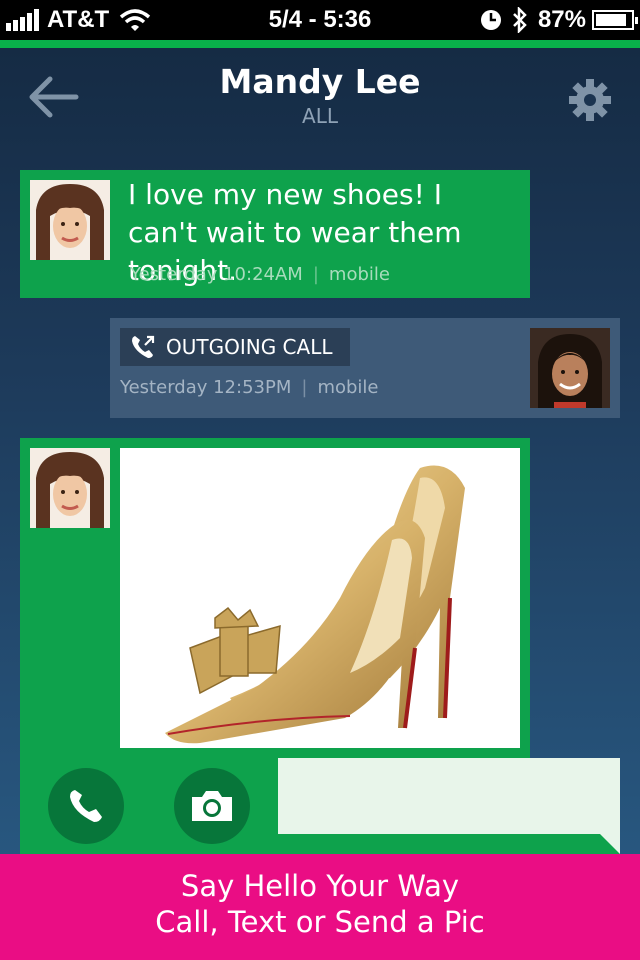 The image size is (640, 960). What do you see at coordinates (216, 274) in the screenshot?
I see `message-time: Yesterday 10:24AM` at bounding box center [216, 274].